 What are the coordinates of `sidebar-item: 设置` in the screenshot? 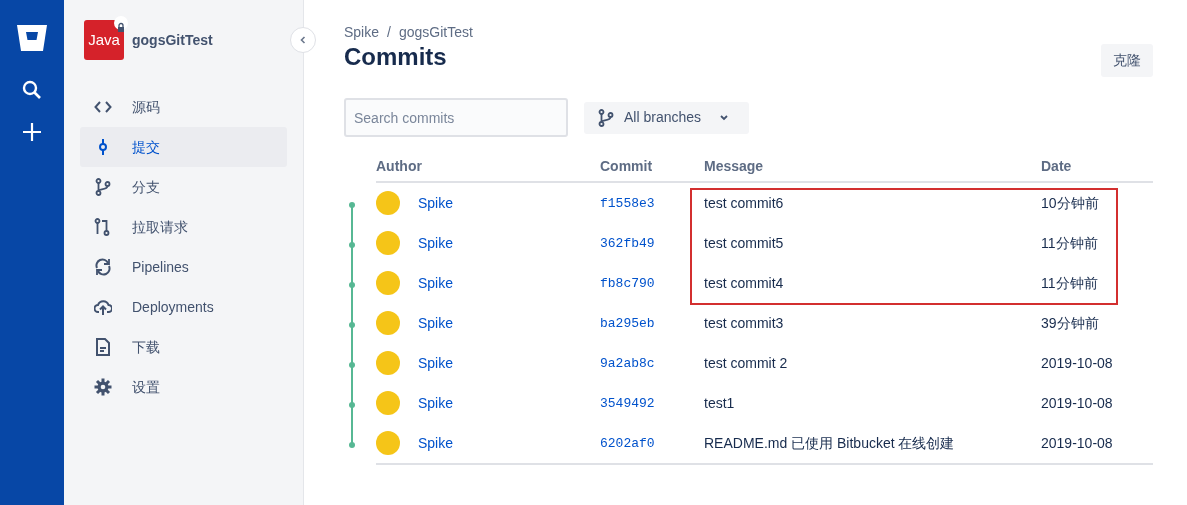 It's located at (183, 387).